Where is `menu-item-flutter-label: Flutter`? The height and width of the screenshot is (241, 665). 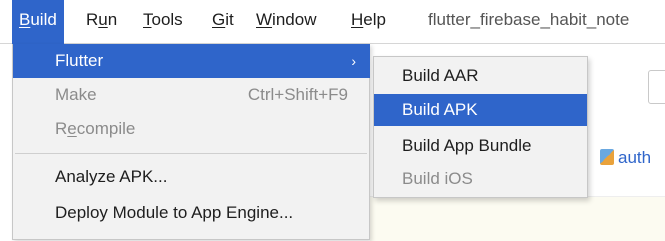 menu-item-flutter-label: Flutter is located at coordinates (79, 60).